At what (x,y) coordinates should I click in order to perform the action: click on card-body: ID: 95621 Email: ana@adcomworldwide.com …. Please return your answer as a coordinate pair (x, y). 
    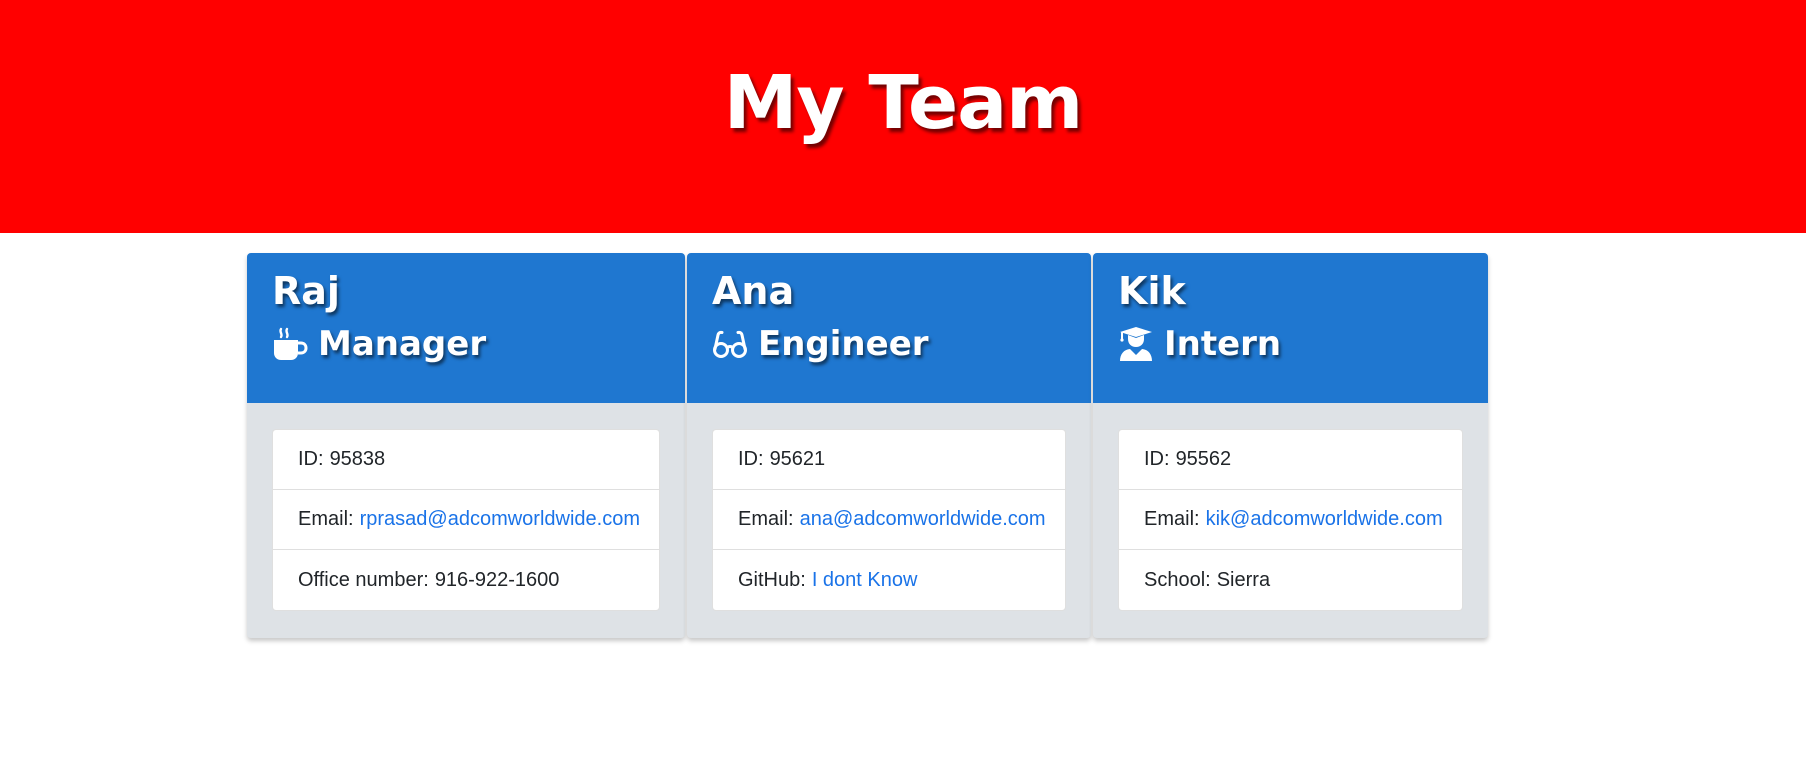
    Looking at the image, I should click on (889, 519).